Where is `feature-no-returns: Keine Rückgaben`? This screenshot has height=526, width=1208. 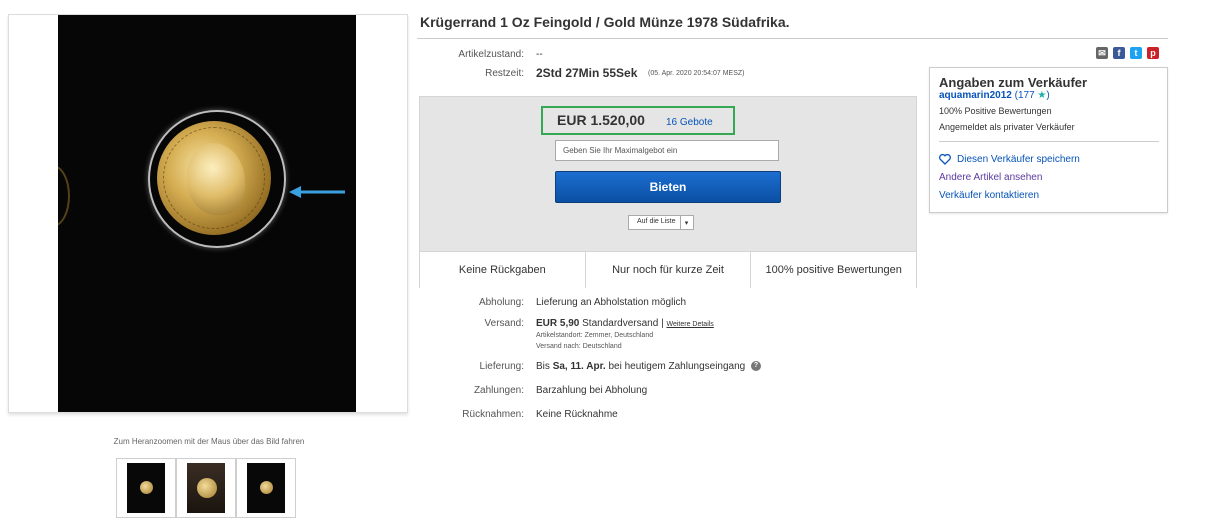 feature-no-returns: Keine Rückgaben is located at coordinates (503, 270).